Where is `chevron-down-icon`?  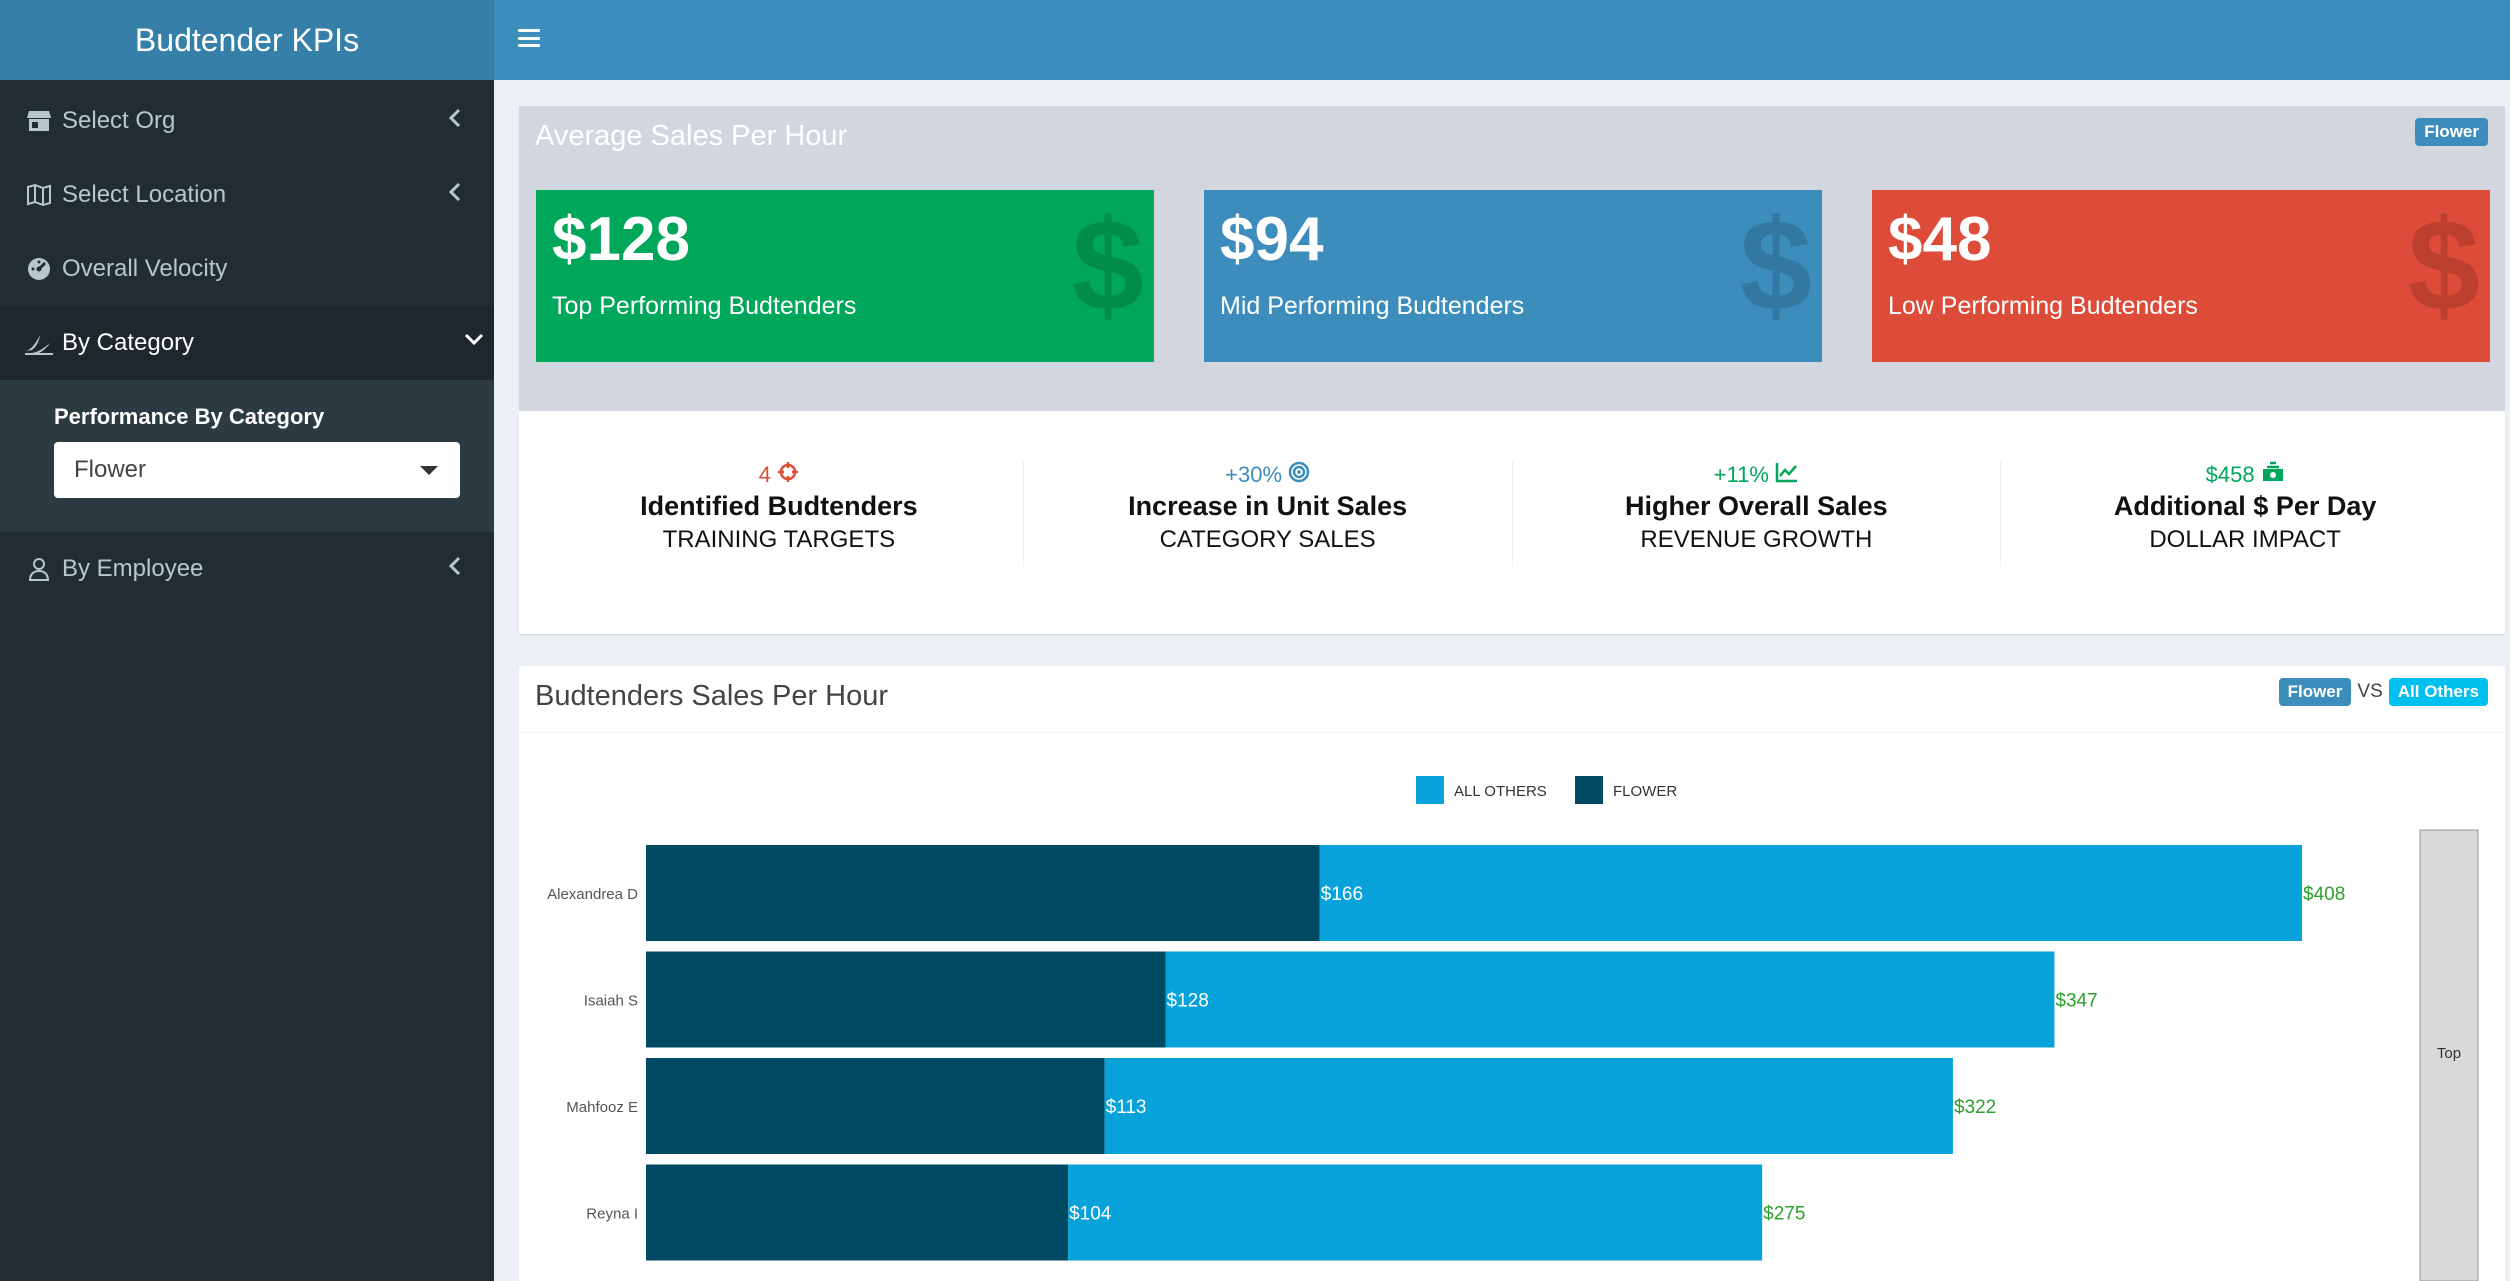 chevron-down-icon is located at coordinates (474, 339).